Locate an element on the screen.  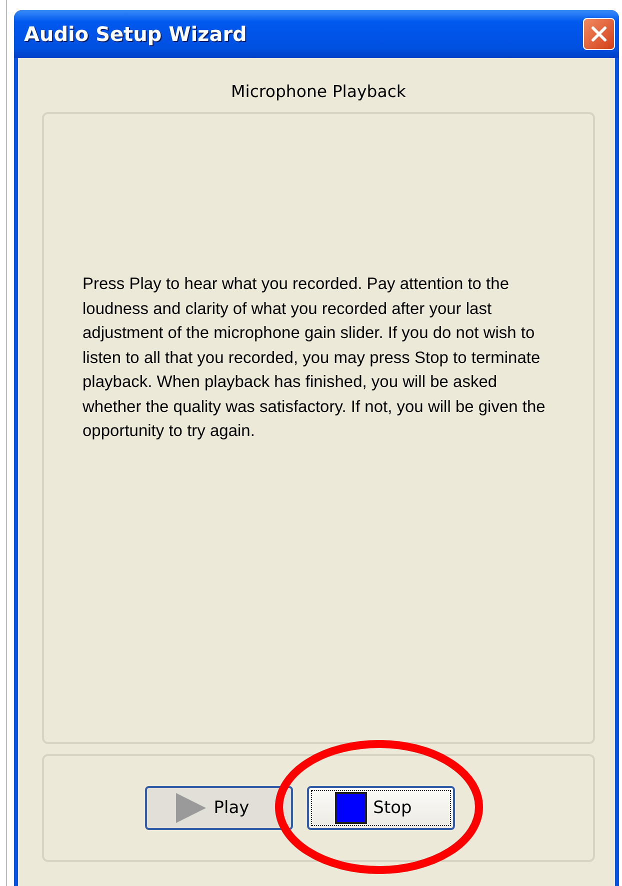
play-icon is located at coordinates (191, 808).